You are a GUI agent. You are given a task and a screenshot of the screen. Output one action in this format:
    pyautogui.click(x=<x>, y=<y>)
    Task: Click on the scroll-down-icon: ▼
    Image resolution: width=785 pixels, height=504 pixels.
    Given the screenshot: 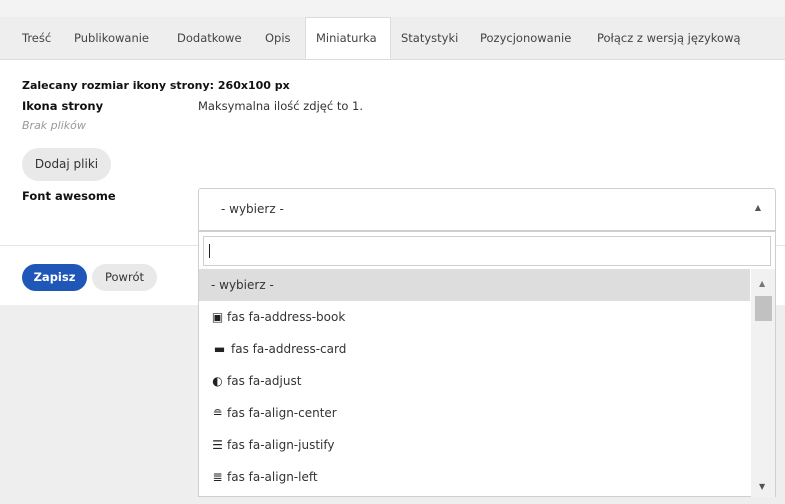 What is the action you would take?
    pyautogui.click(x=762, y=486)
    